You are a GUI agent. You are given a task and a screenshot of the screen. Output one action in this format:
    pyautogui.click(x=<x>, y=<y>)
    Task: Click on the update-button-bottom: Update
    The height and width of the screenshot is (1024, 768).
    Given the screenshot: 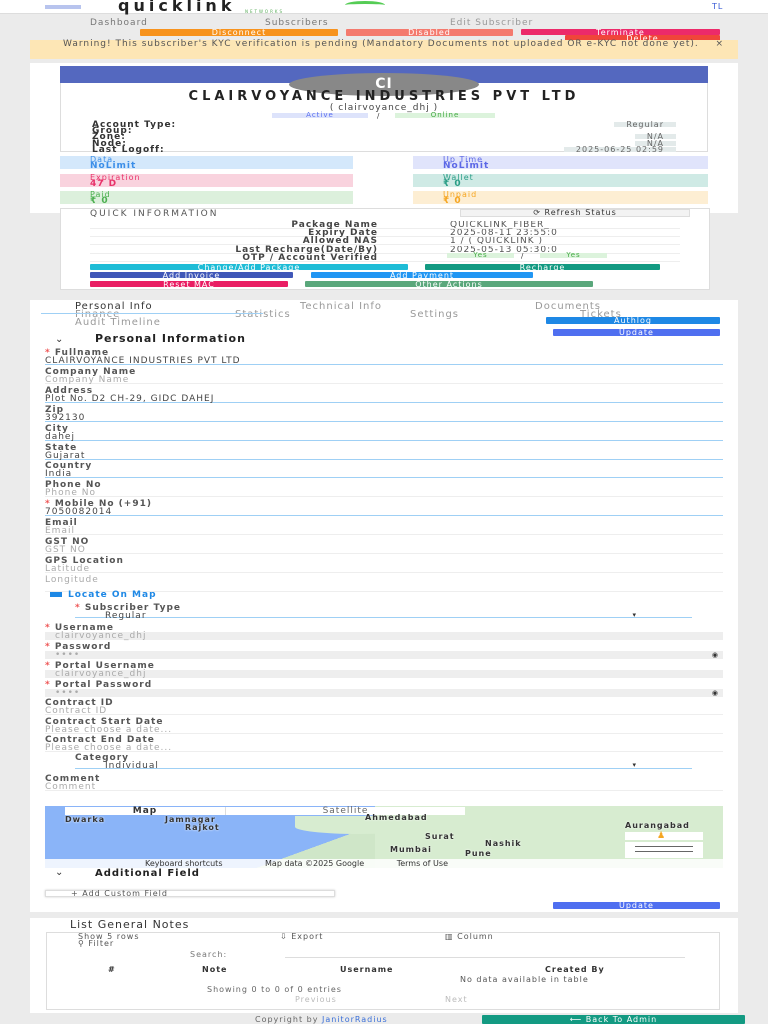 What is the action you would take?
    pyautogui.click(x=636, y=905)
    